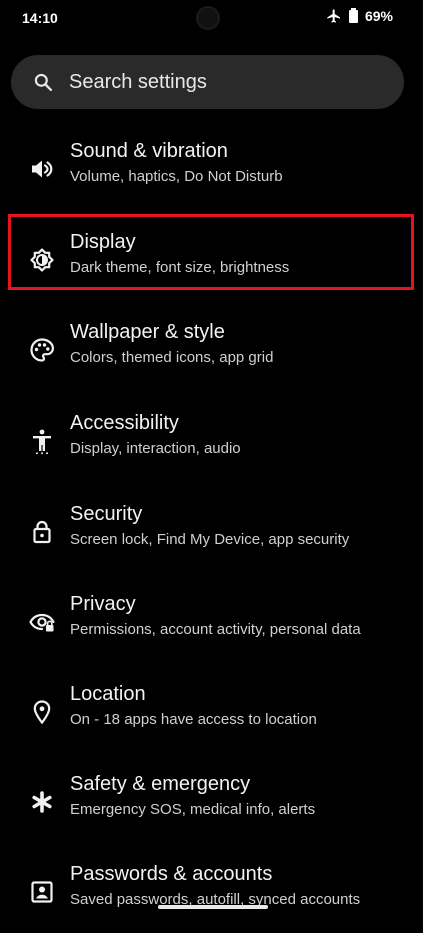 This screenshot has width=423, height=933. Describe the element at coordinates (172, 357) in the screenshot. I see `setting-subtitle: Colors, themed icons, app grid` at that location.